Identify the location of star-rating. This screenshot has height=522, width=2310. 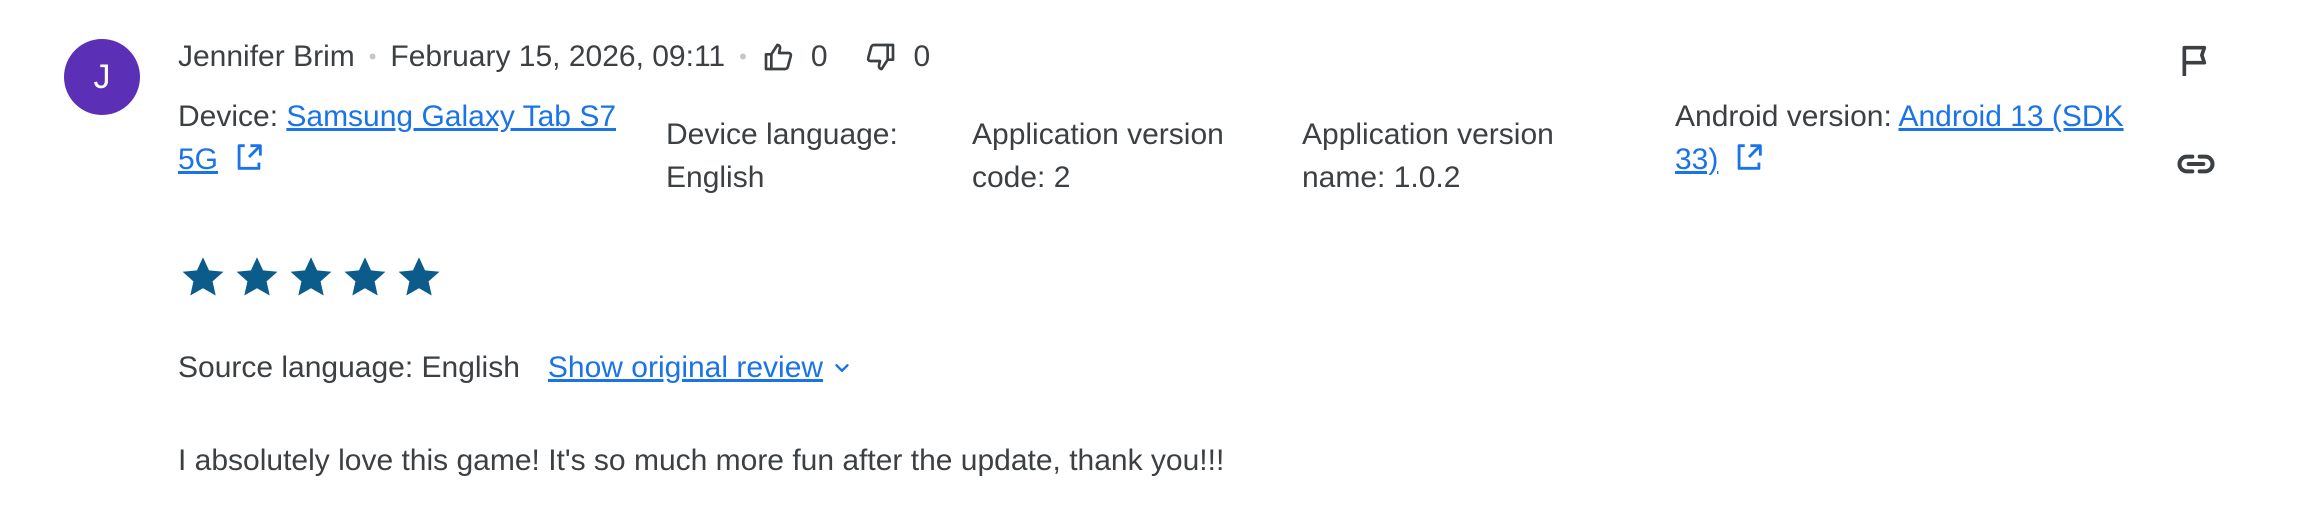
(311, 277).